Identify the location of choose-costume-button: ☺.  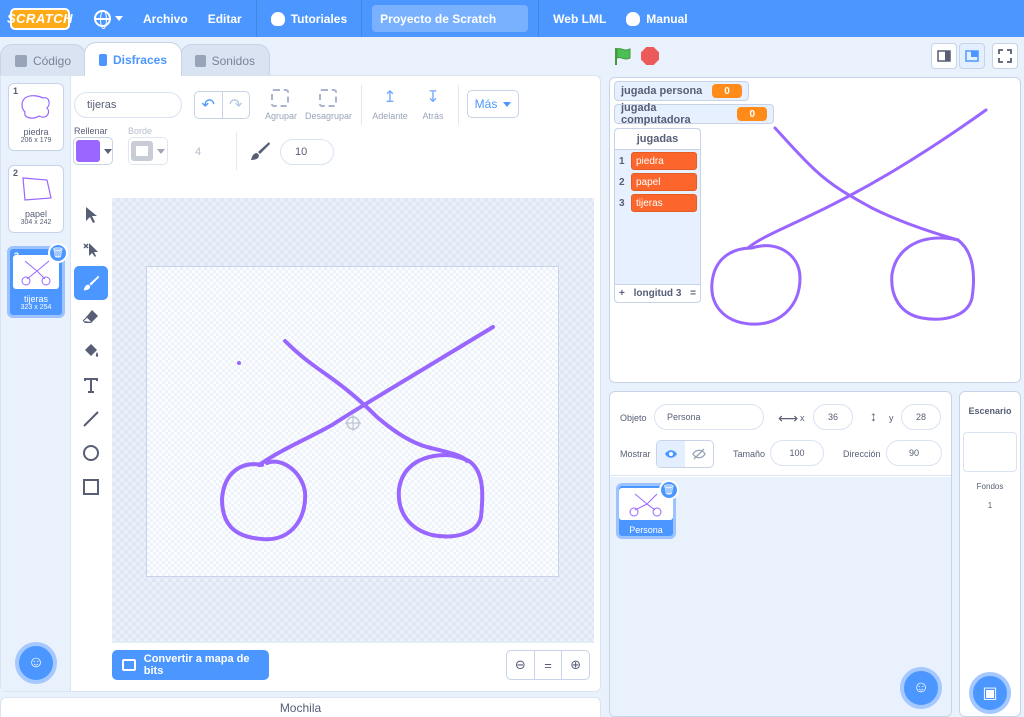
(36, 663).